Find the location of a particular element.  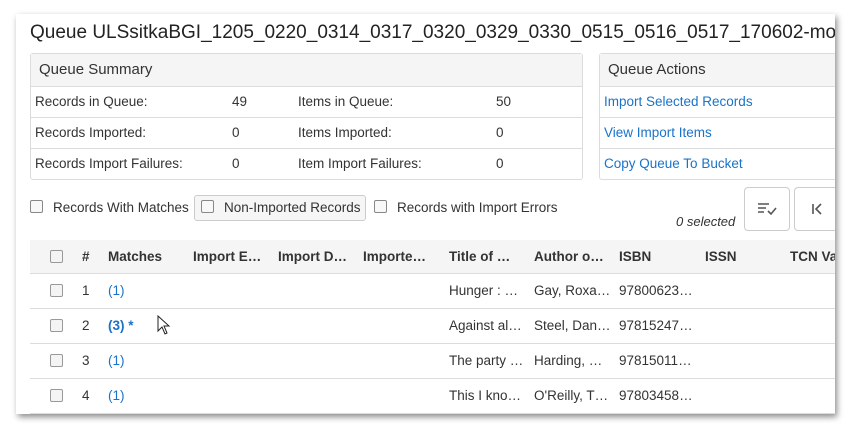

view-import-items-link: View Import Items is located at coordinates (658, 132).